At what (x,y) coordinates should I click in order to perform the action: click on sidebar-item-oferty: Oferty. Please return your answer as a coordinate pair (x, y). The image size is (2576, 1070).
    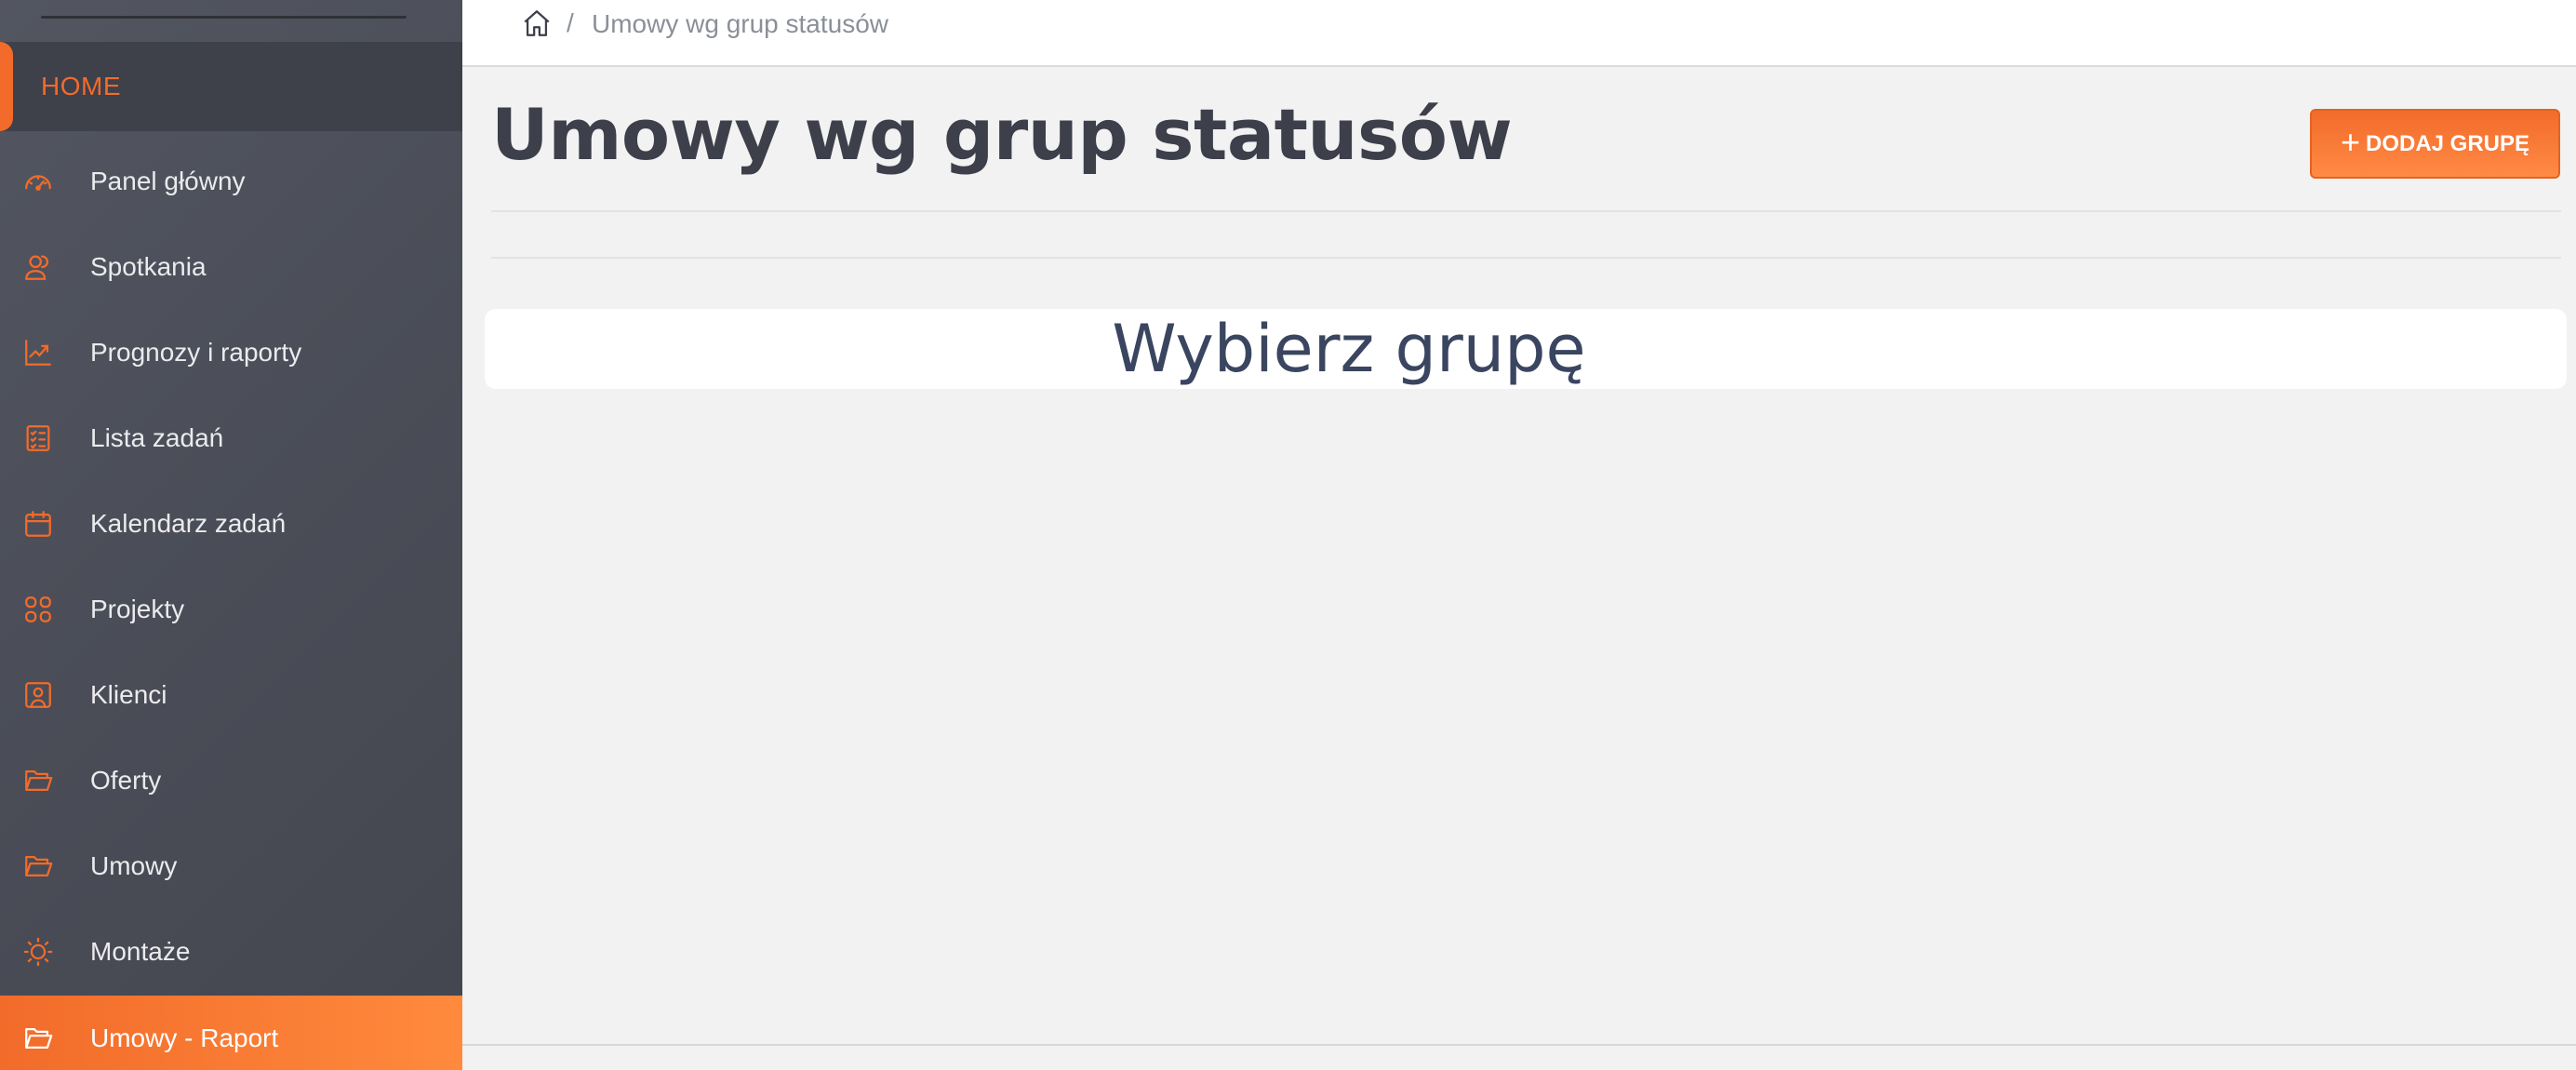
    Looking at the image, I should click on (231, 780).